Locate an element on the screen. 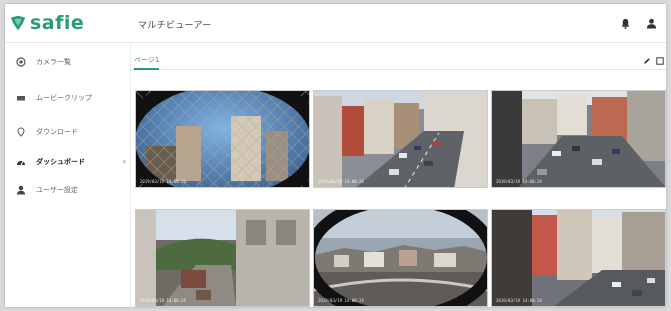 This screenshot has height=311, width=671. sidebar-item-download: ダウンロード is located at coordinates (67, 132).